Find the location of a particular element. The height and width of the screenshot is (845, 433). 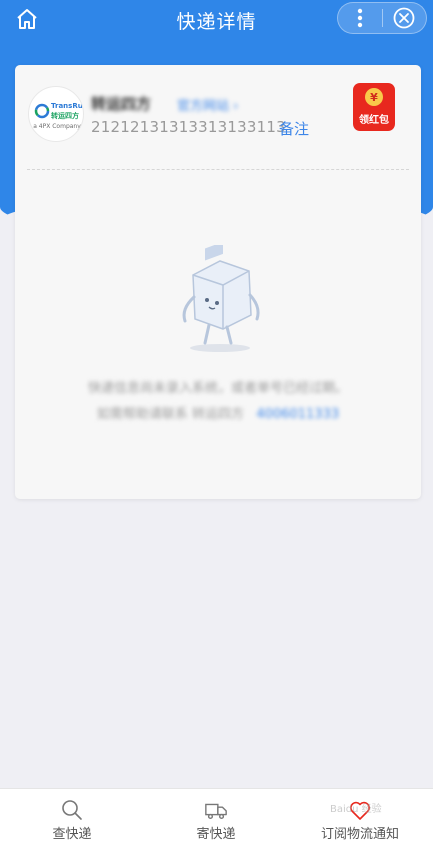

bottom-tab-bar: 查快递 寄快递 订阅物流通知 is located at coordinates (216, 816).